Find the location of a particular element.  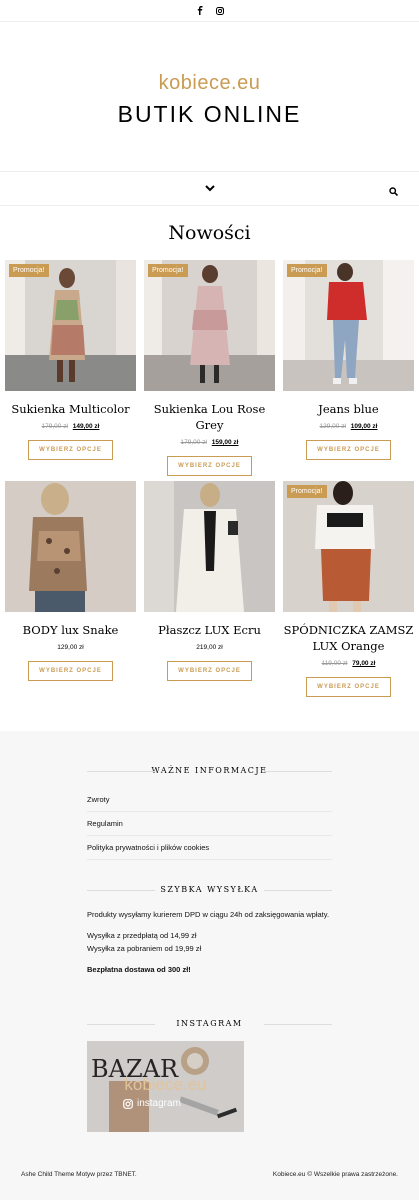

main-nav is located at coordinates (209, 189).